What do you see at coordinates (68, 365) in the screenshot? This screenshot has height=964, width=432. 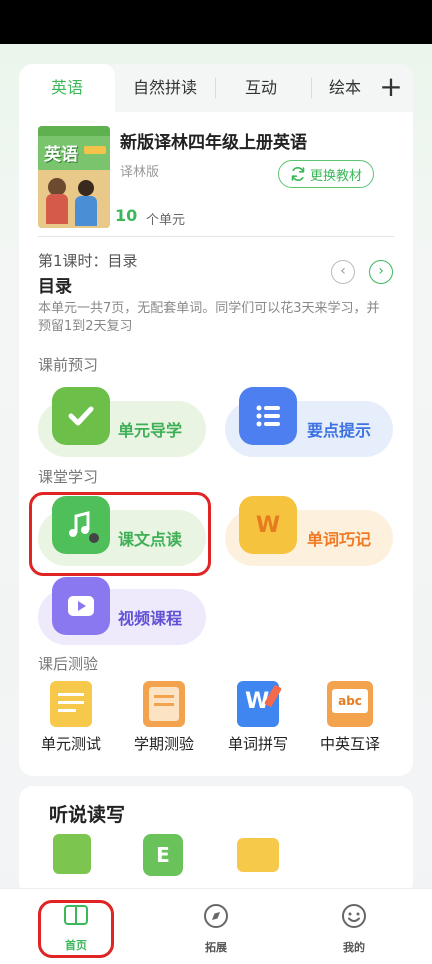 I see `section-preview: 课前预习` at bounding box center [68, 365].